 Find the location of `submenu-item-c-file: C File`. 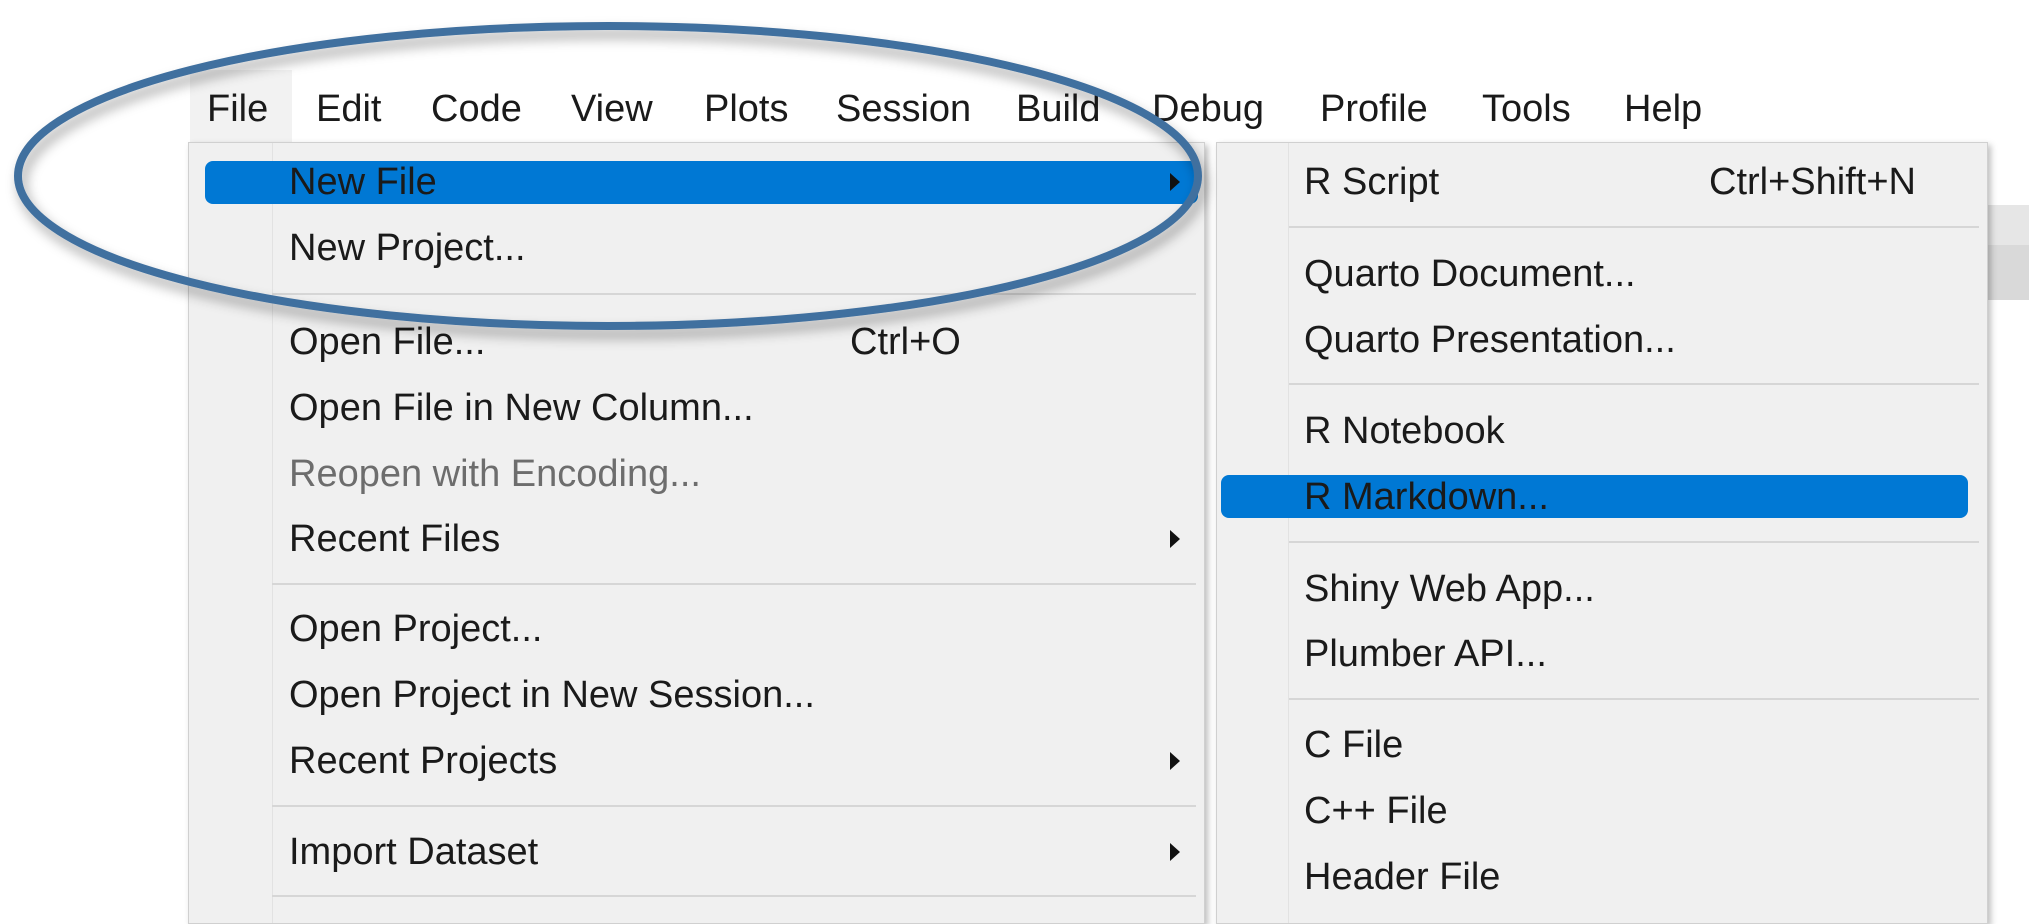

submenu-item-c-file: C File is located at coordinates (1602, 745).